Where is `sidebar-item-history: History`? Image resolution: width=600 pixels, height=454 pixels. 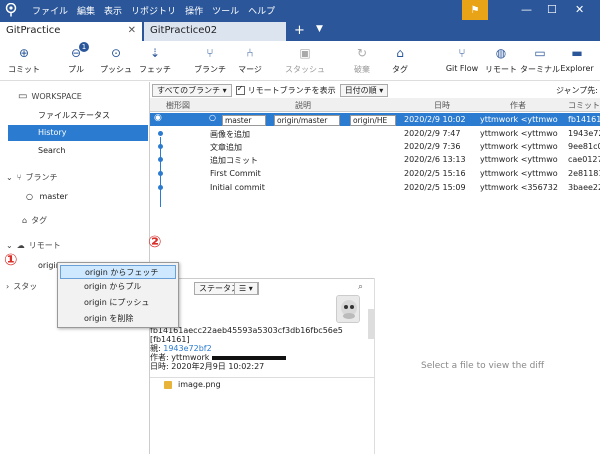
sidebar-item-history: History is located at coordinates (78, 133).